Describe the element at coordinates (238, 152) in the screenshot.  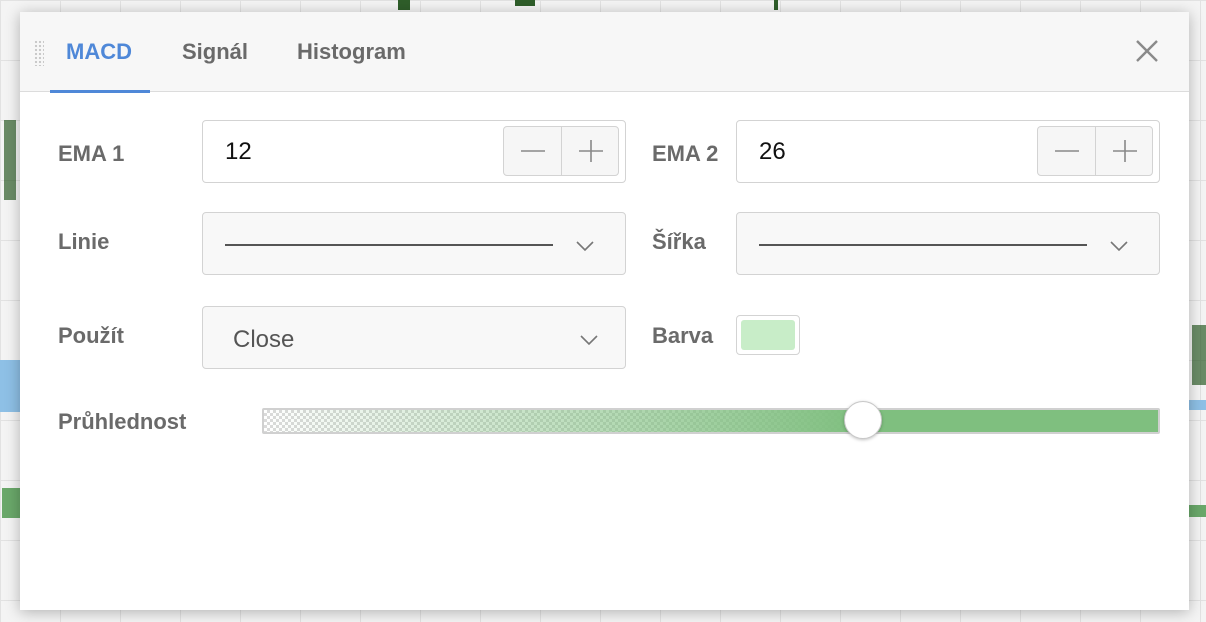
I see `ema1-input: 12` at that location.